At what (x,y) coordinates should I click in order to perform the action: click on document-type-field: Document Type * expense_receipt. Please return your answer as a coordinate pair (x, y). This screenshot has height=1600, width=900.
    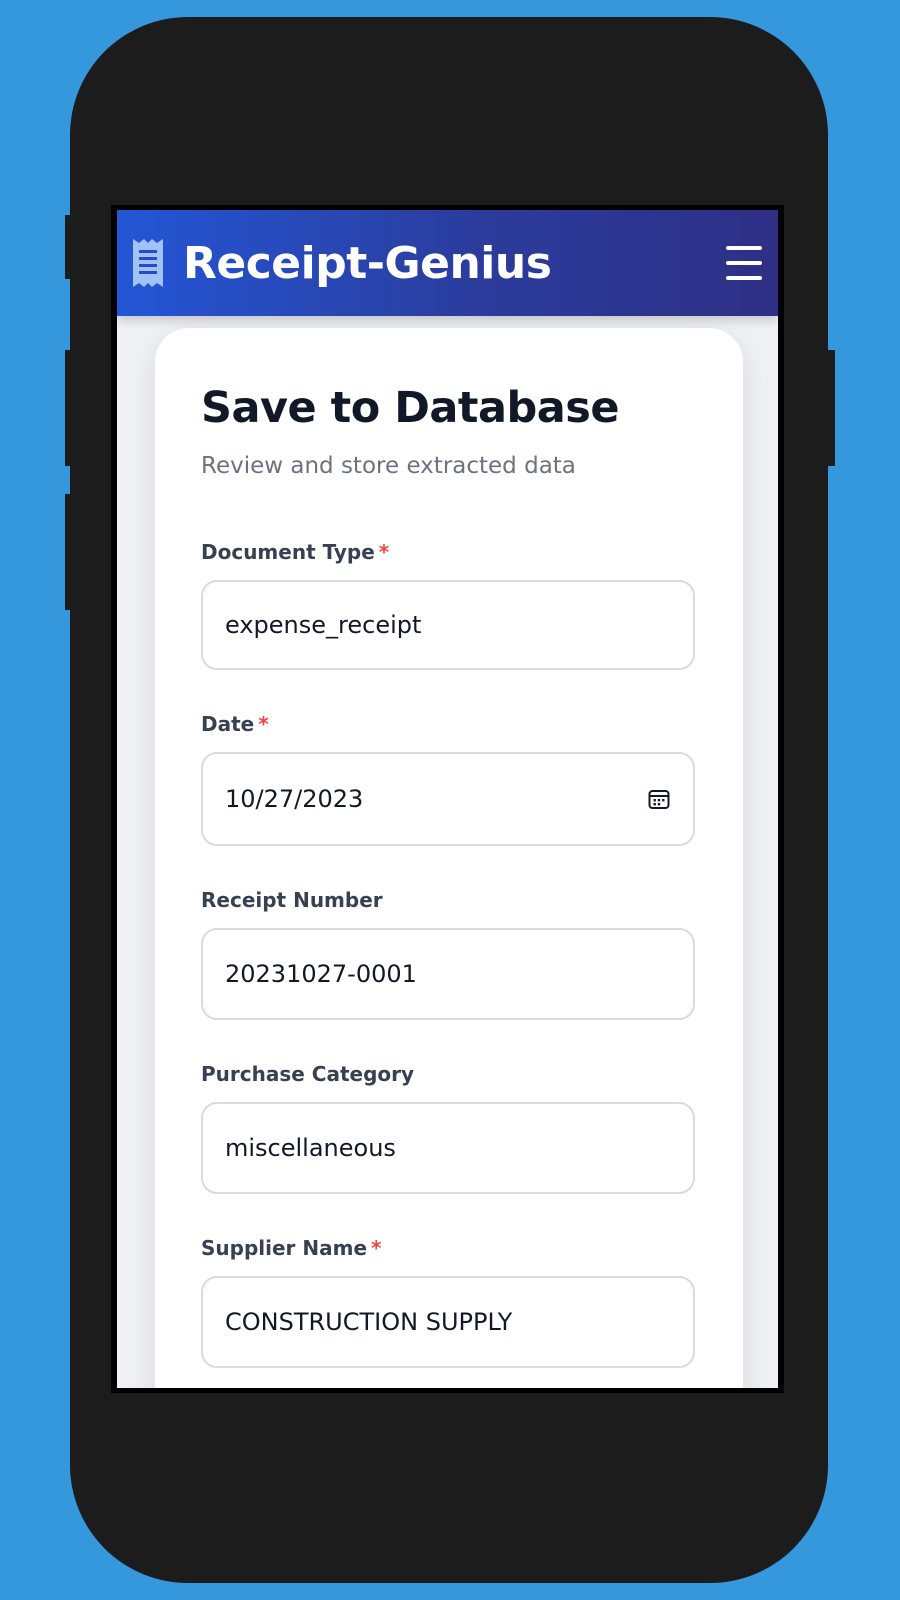
    Looking at the image, I should click on (449, 604).